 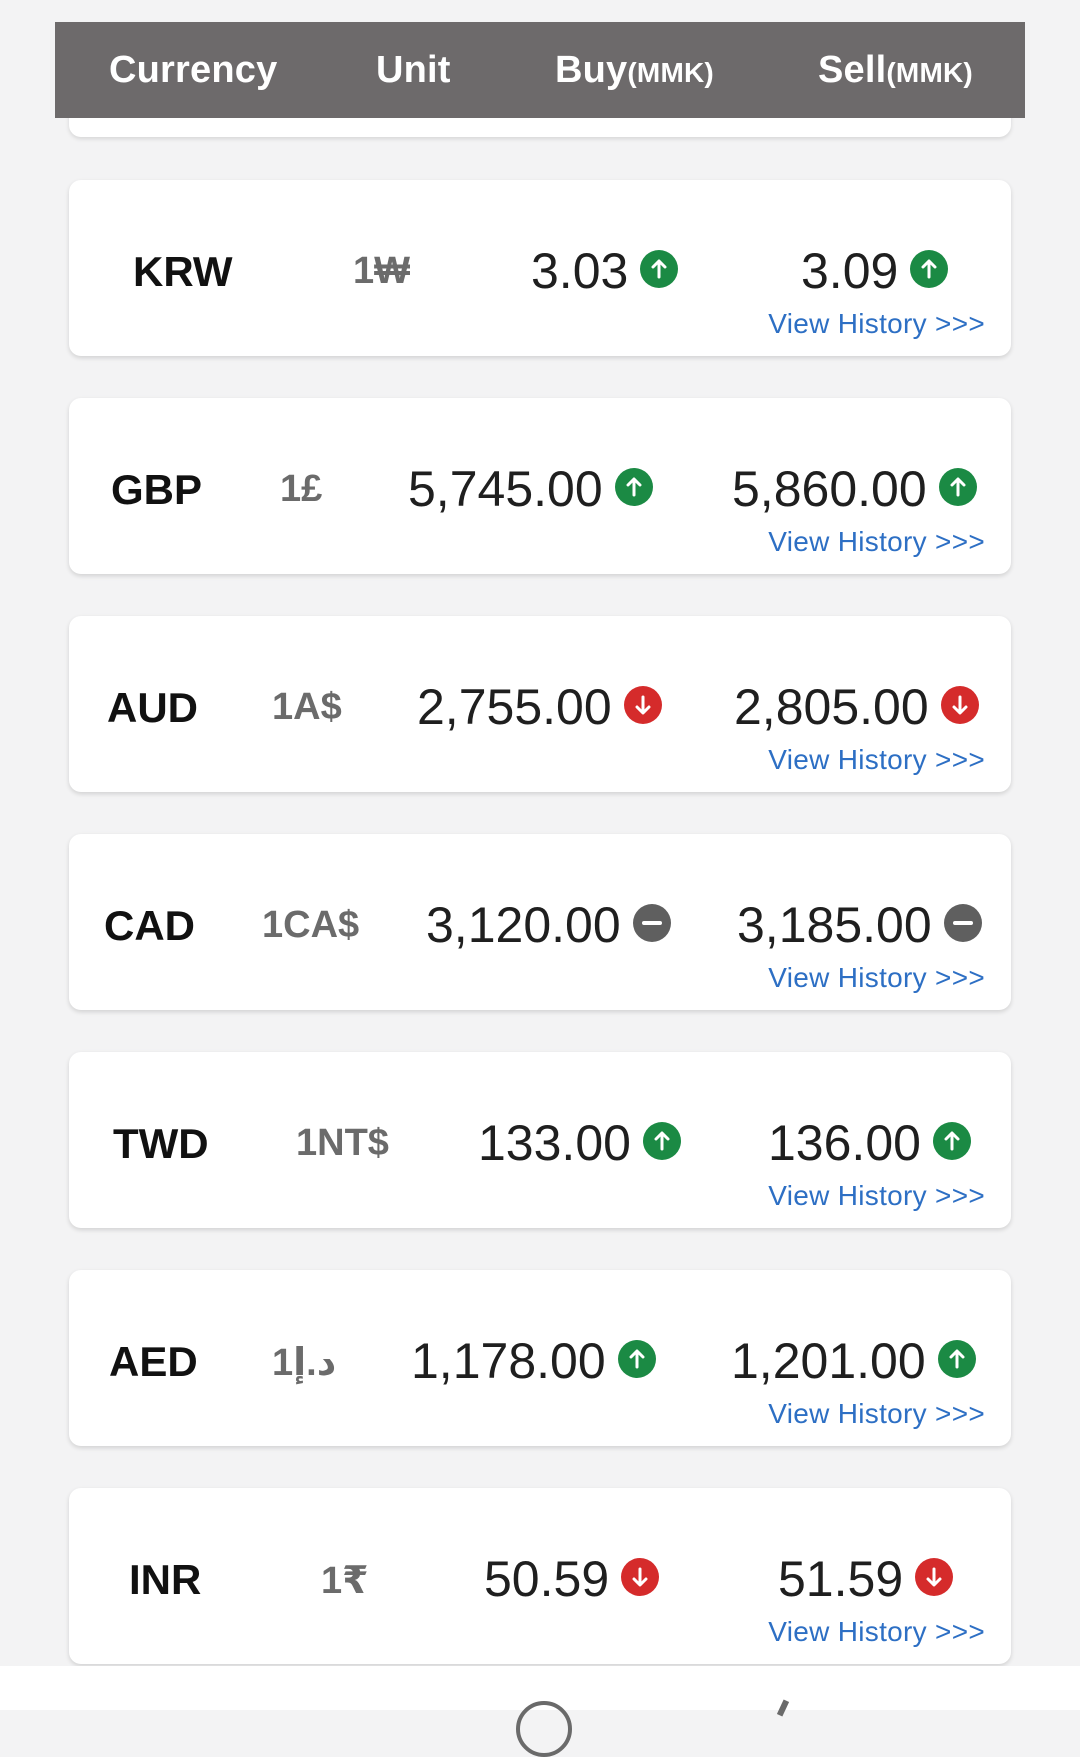 I want to click on buy-rate: 3.03, so click(x=605, y=271).